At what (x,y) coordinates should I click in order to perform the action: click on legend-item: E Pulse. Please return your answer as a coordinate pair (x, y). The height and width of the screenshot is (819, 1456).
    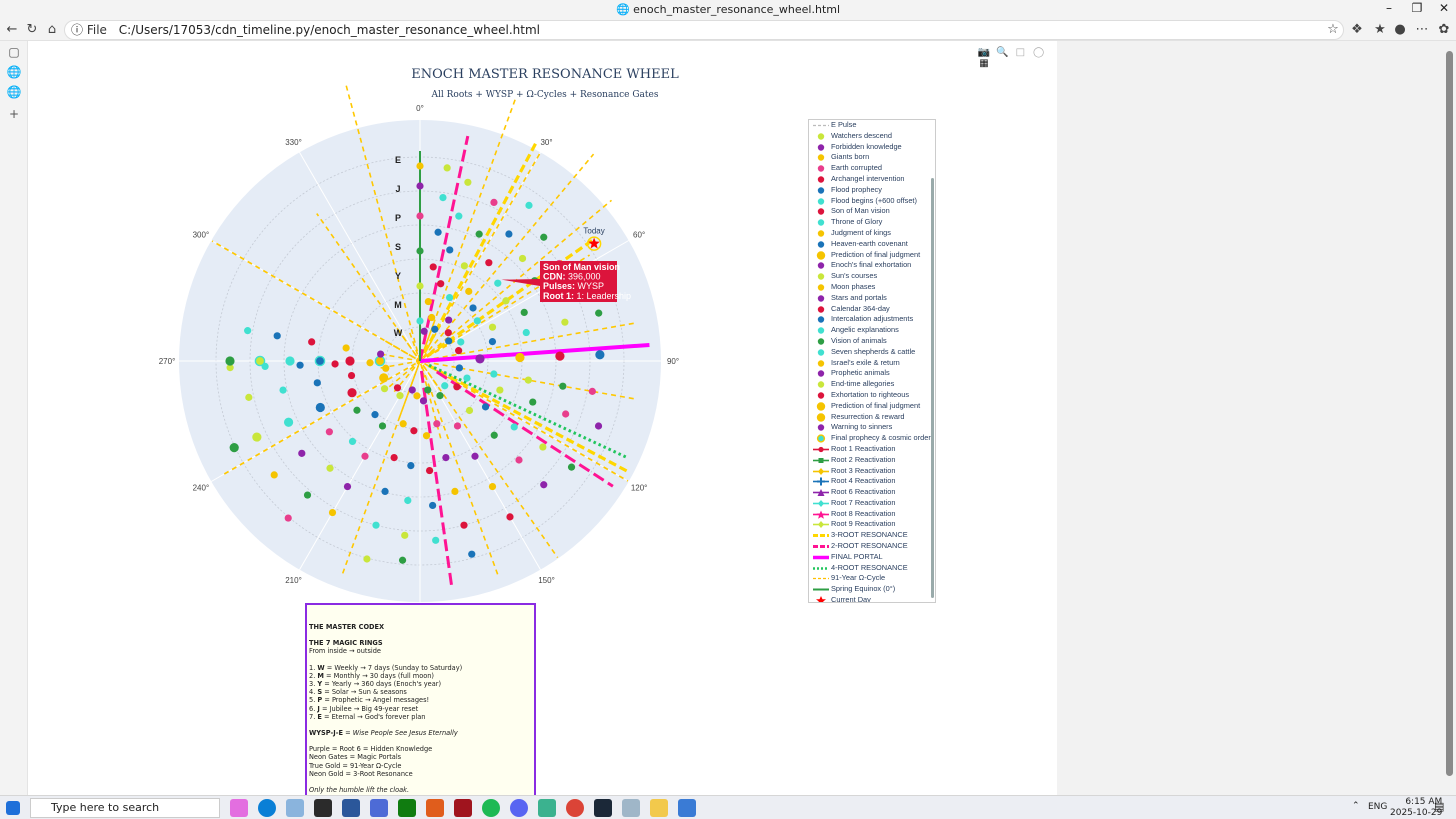
    Looking at the image, I should click on (872, 125).